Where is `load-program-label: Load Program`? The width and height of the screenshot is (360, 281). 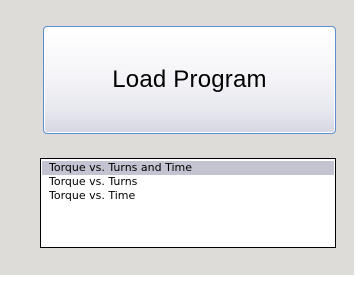 load-program-label: Load Program is located at coordinates (189, 79).